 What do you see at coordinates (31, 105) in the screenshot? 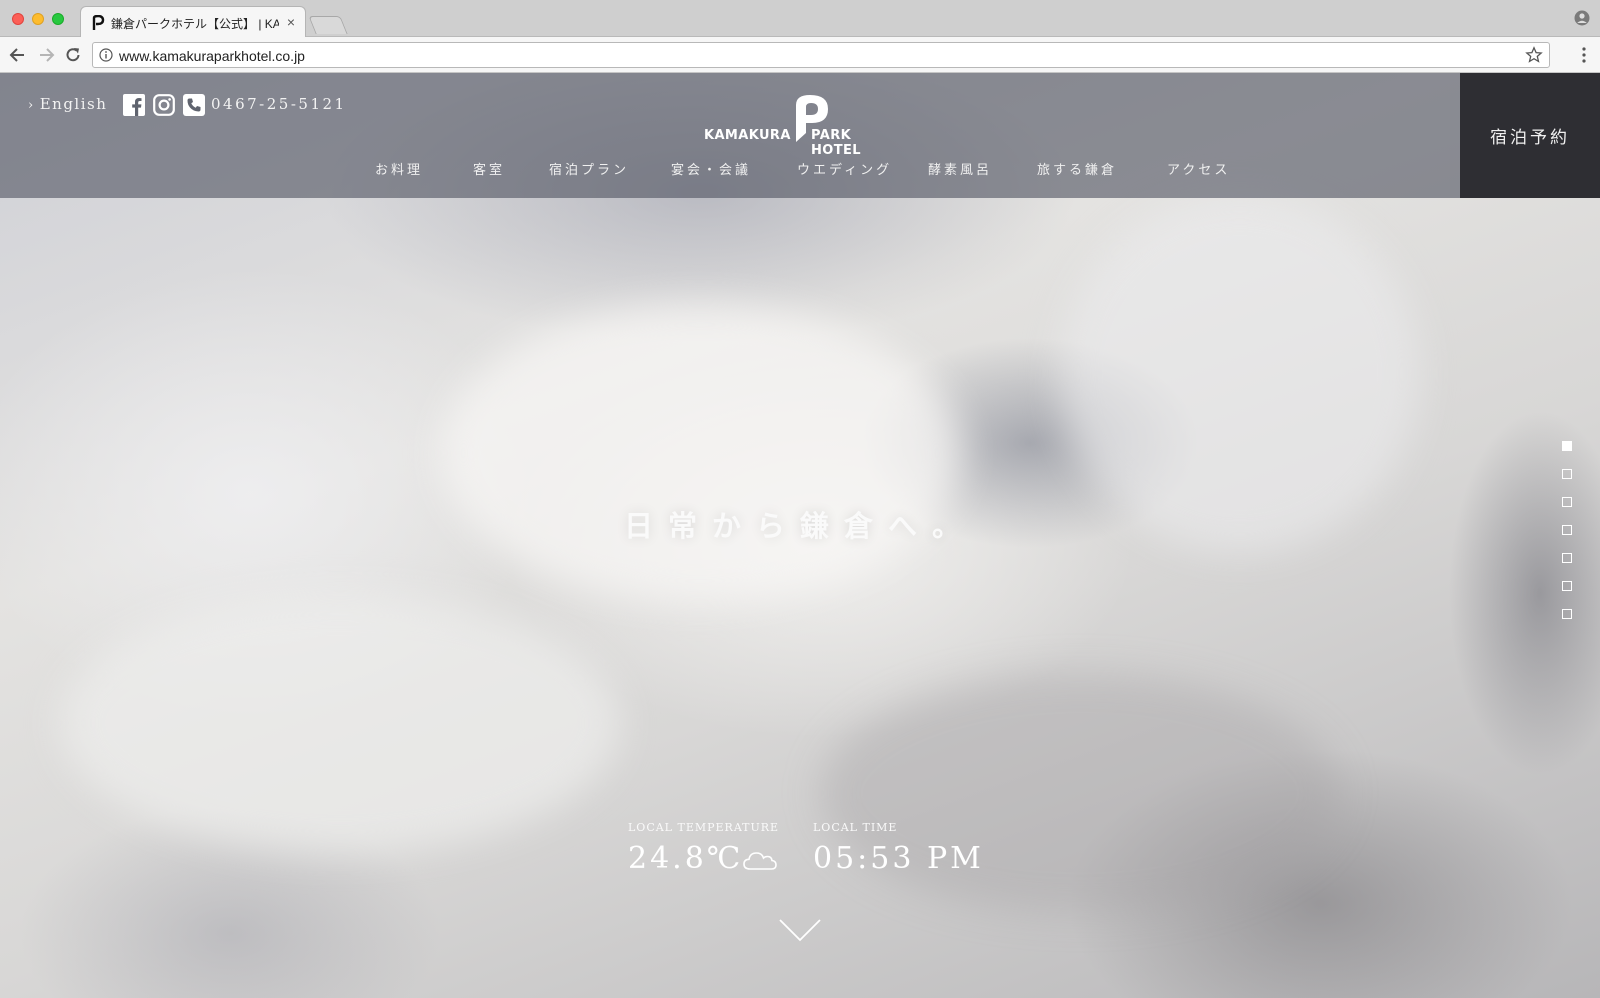
I see `chevron-right-icon: ›` at bounding box center [31, 105].